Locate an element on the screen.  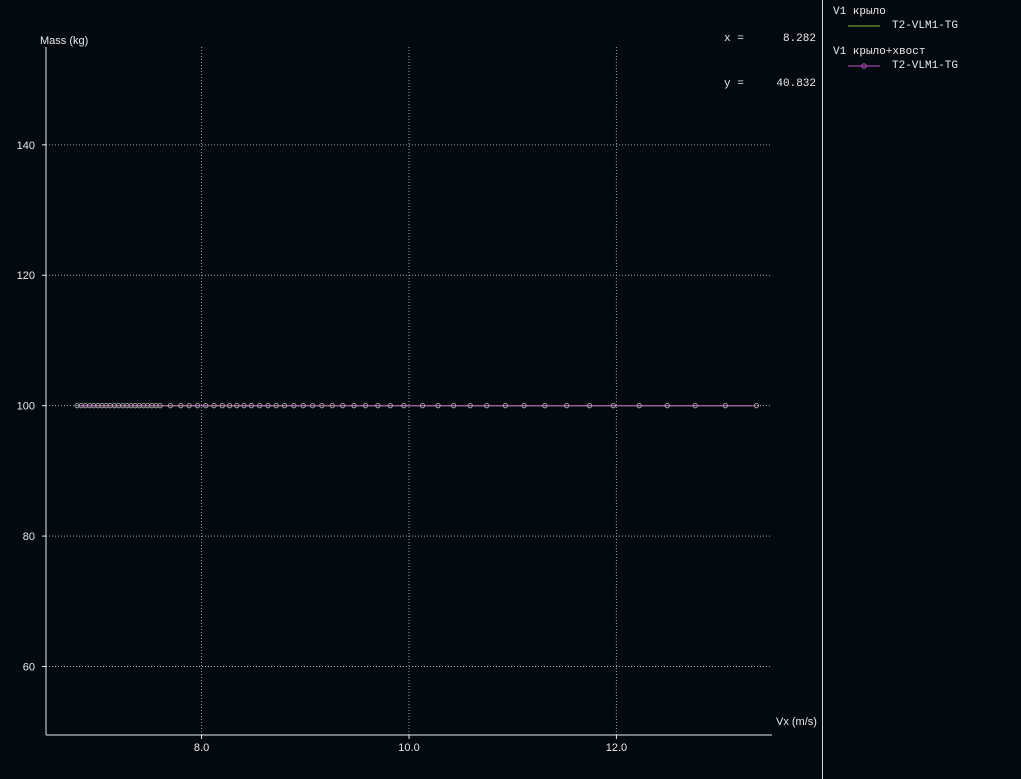
x-tick-label: 10.0 is located at coordinates (408, 748).